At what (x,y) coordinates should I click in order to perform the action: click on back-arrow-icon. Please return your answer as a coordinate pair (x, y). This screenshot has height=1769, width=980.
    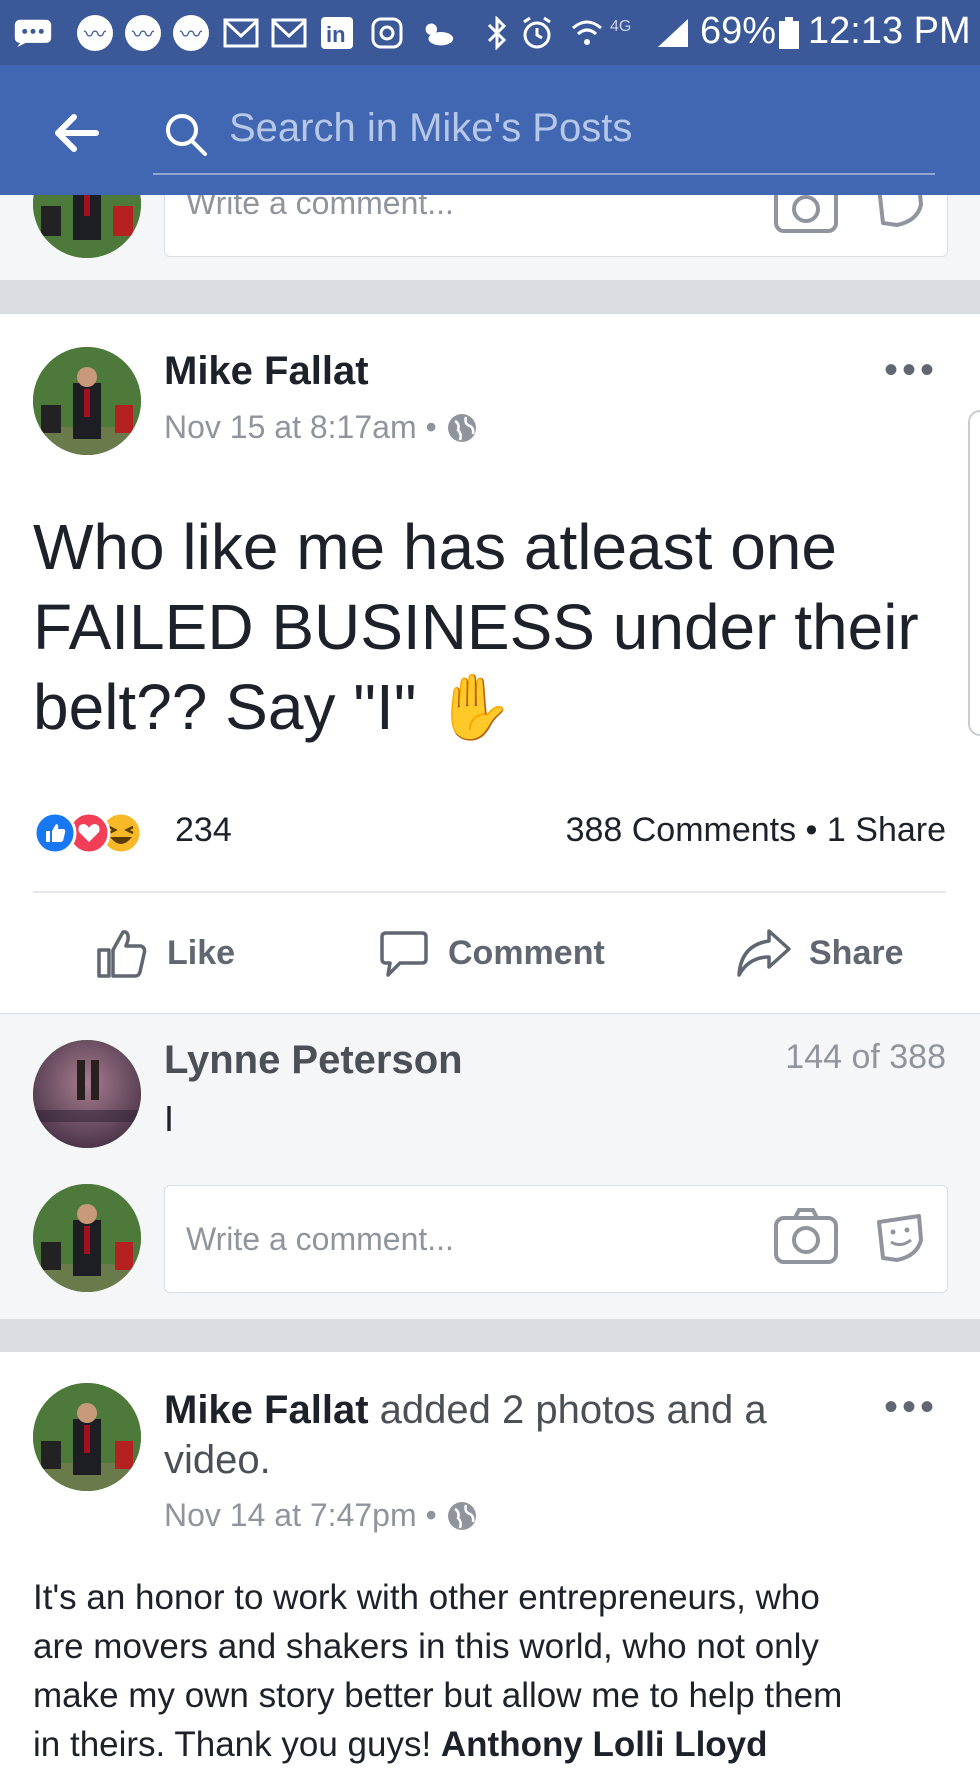
    Looking at the image, I should click on (77, 133).